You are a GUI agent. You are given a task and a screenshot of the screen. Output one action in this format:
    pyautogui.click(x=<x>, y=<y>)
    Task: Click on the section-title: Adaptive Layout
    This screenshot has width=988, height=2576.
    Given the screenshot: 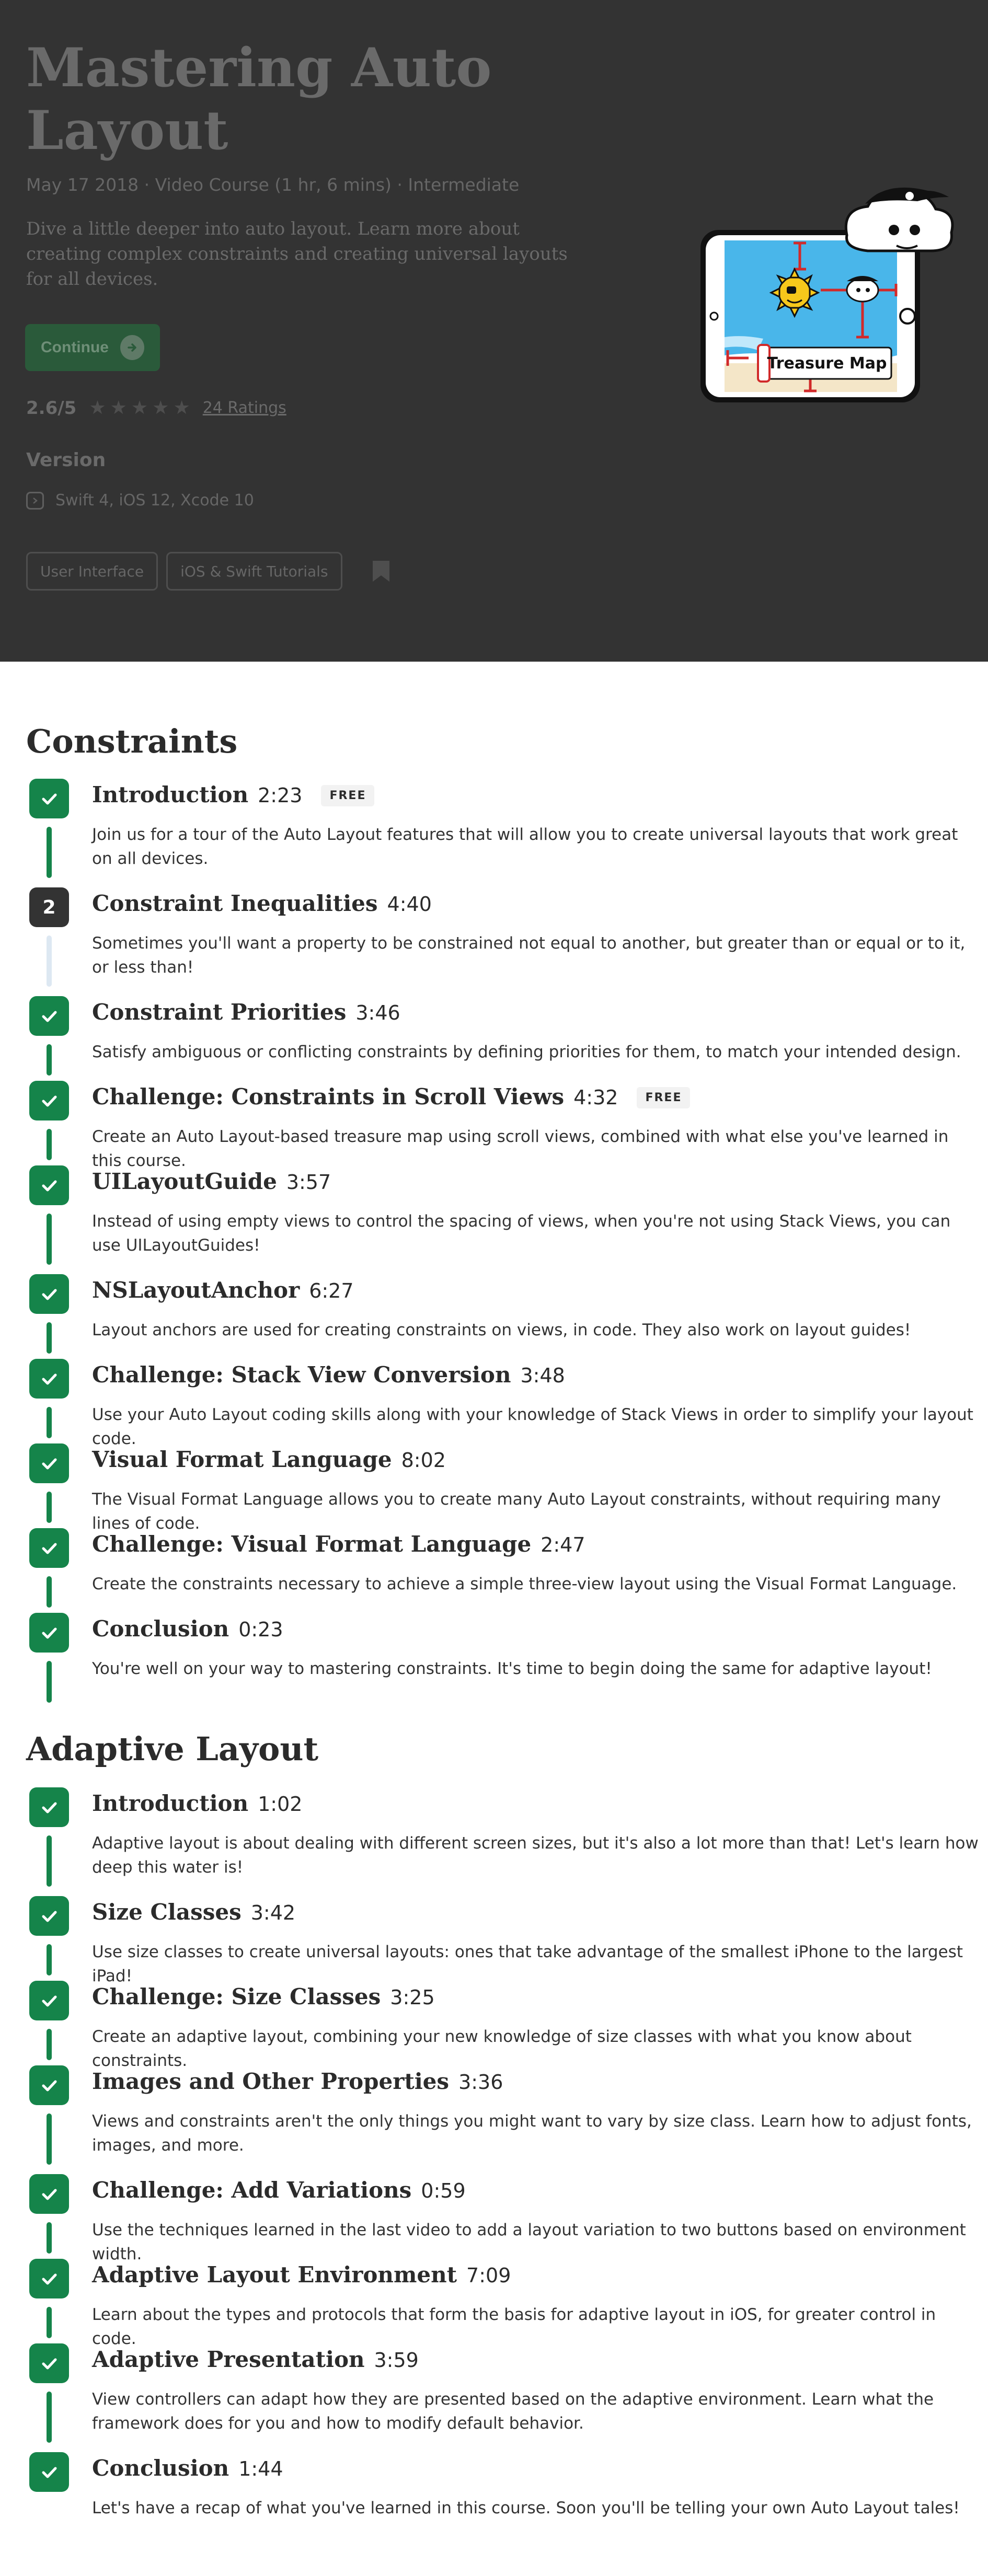 What is the action you would take?
    pyautogui.click(x=172, y=1749)
    